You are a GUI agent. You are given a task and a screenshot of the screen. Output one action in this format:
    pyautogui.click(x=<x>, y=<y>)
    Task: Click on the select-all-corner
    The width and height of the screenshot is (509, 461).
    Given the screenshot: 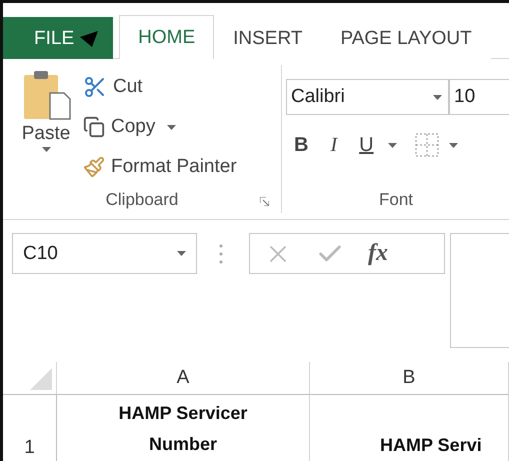 What is the action you would take?
    pyautogui.click(x=30, y=378)
    